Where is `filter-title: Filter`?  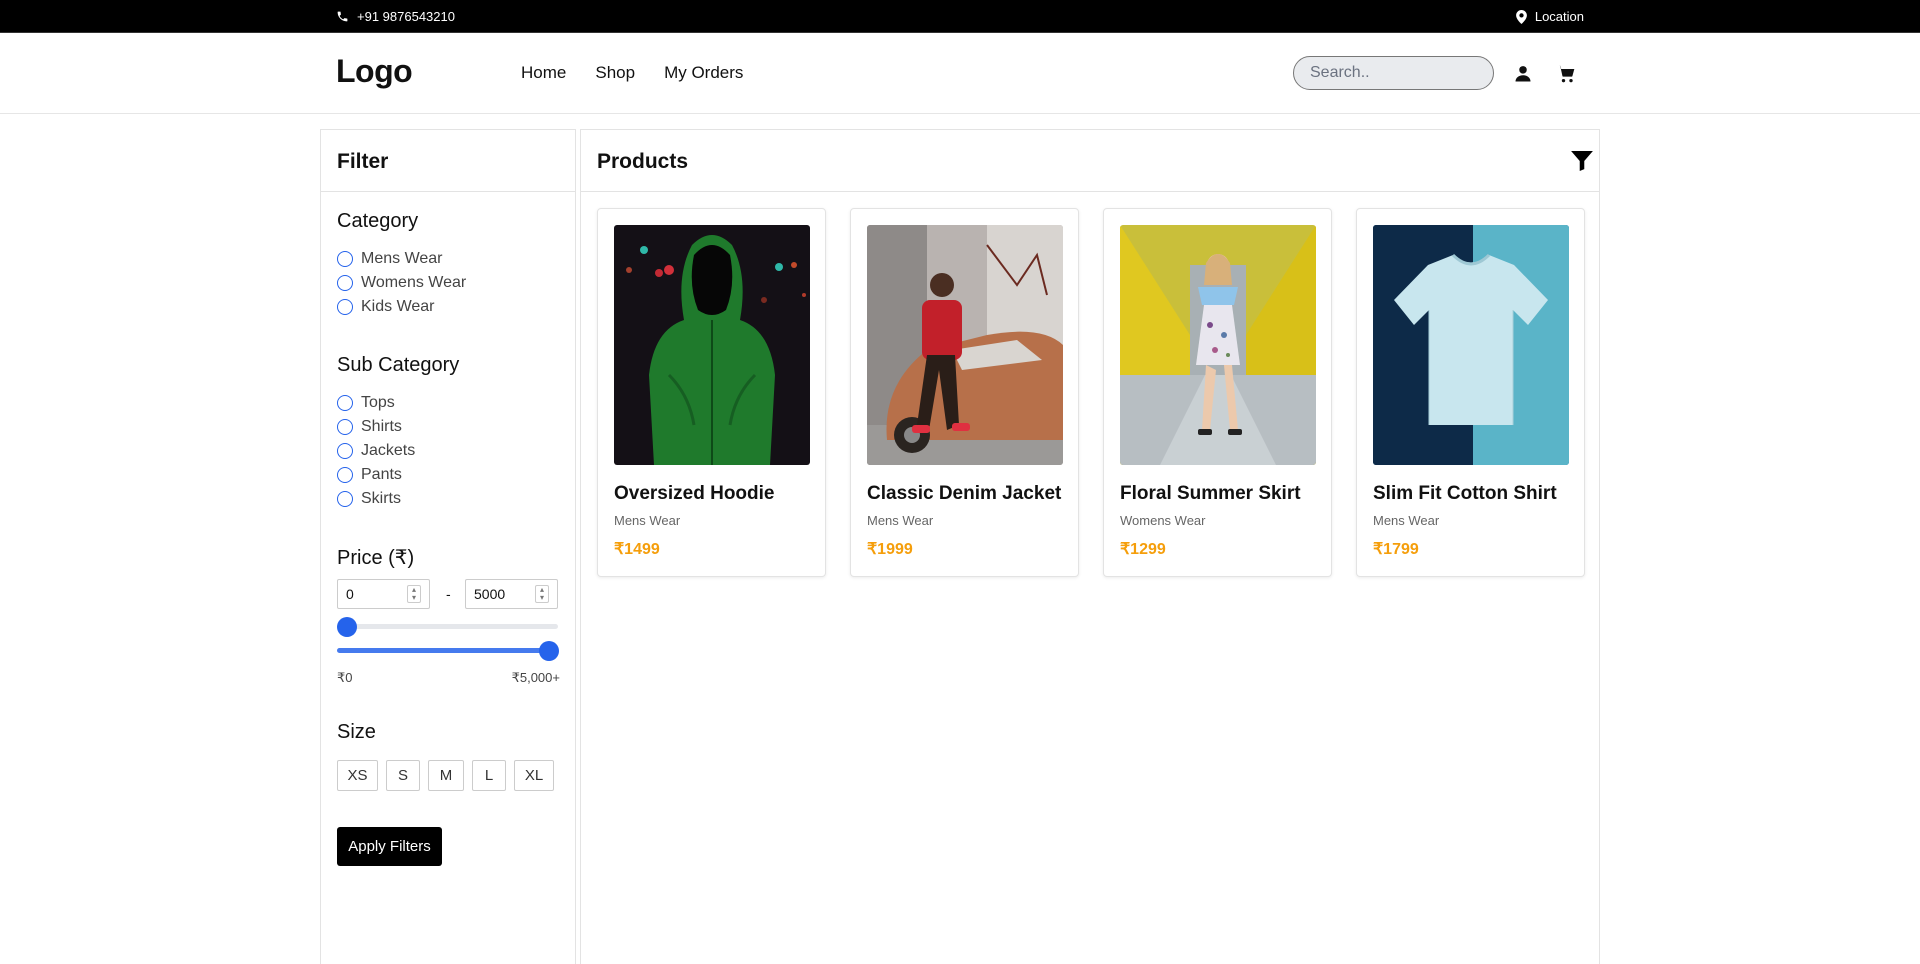
filter-title: Filter is located at coordinates (363, 161).